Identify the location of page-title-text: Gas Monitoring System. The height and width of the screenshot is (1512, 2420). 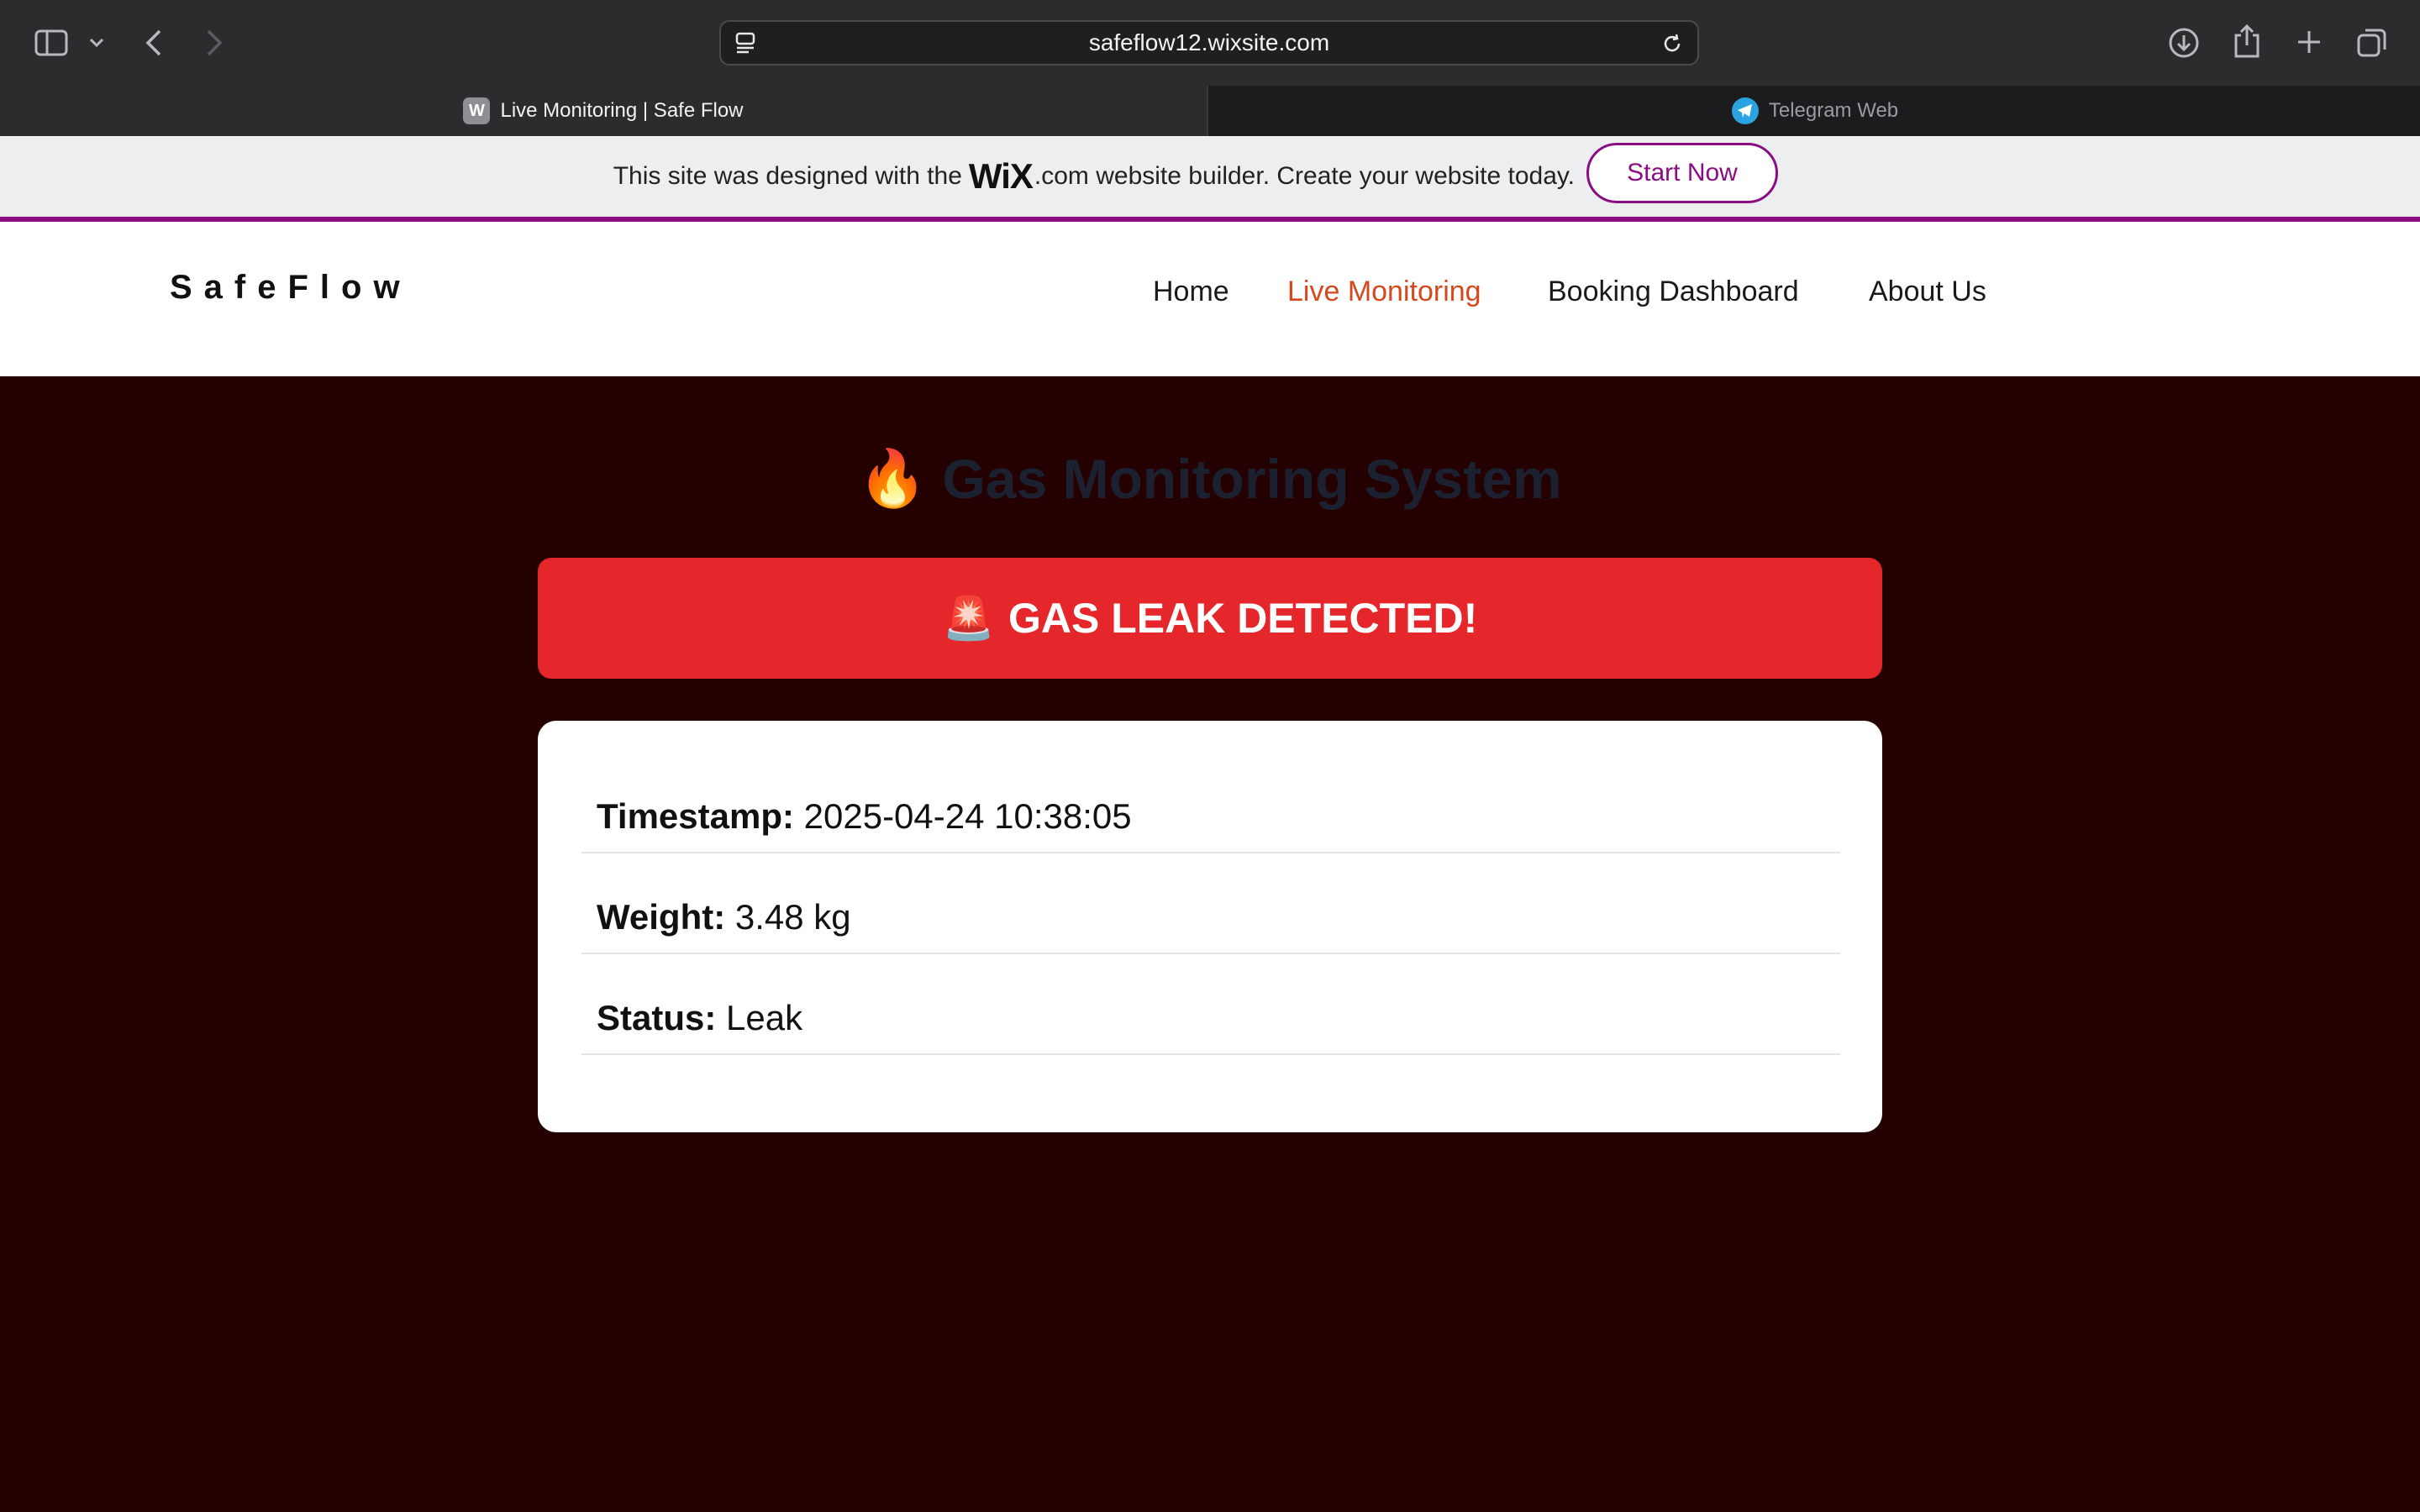
(1252, 479).